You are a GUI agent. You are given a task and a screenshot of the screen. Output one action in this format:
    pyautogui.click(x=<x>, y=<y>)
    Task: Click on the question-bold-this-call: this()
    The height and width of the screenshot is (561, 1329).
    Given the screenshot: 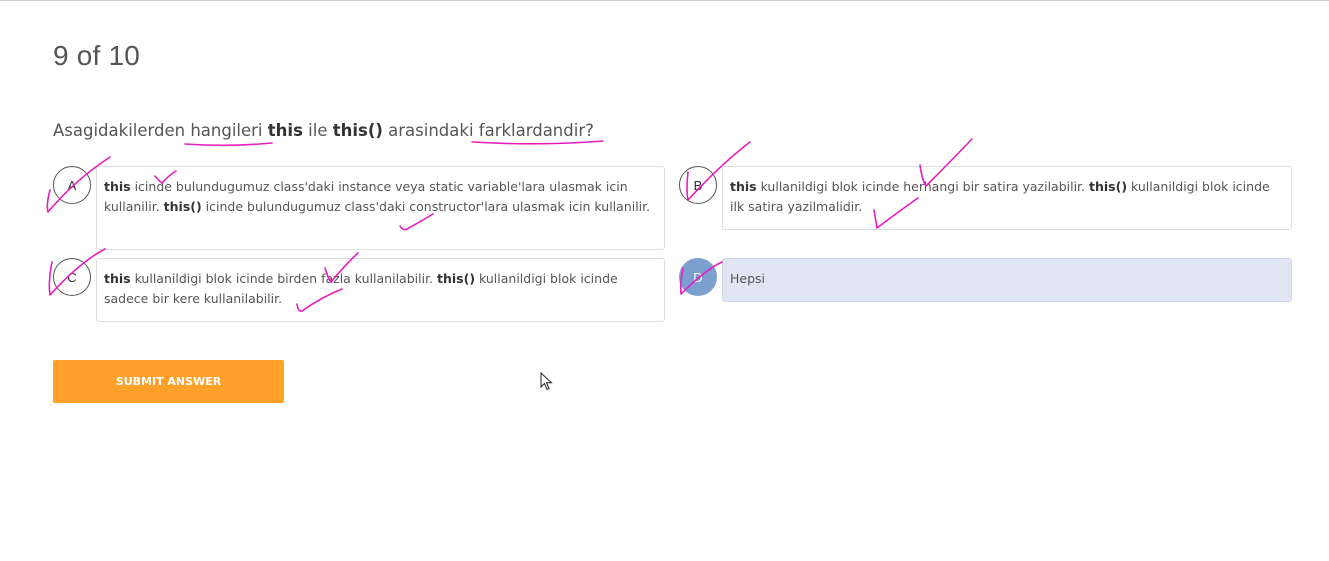 What is the action you would take?
    pyautogui.click(x=357, y=130)
    